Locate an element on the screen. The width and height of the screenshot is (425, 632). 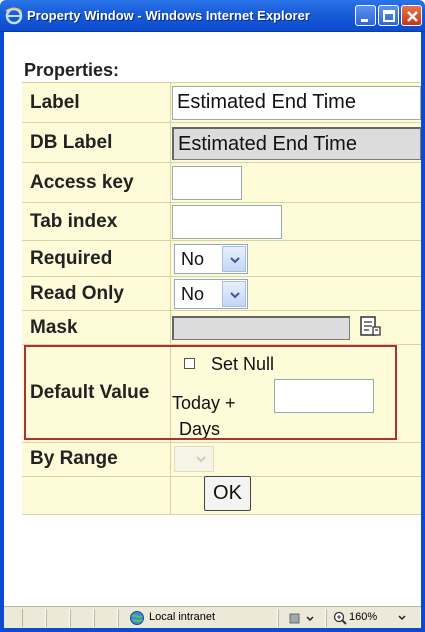
globe-icon is located at coordinates (137, 618).